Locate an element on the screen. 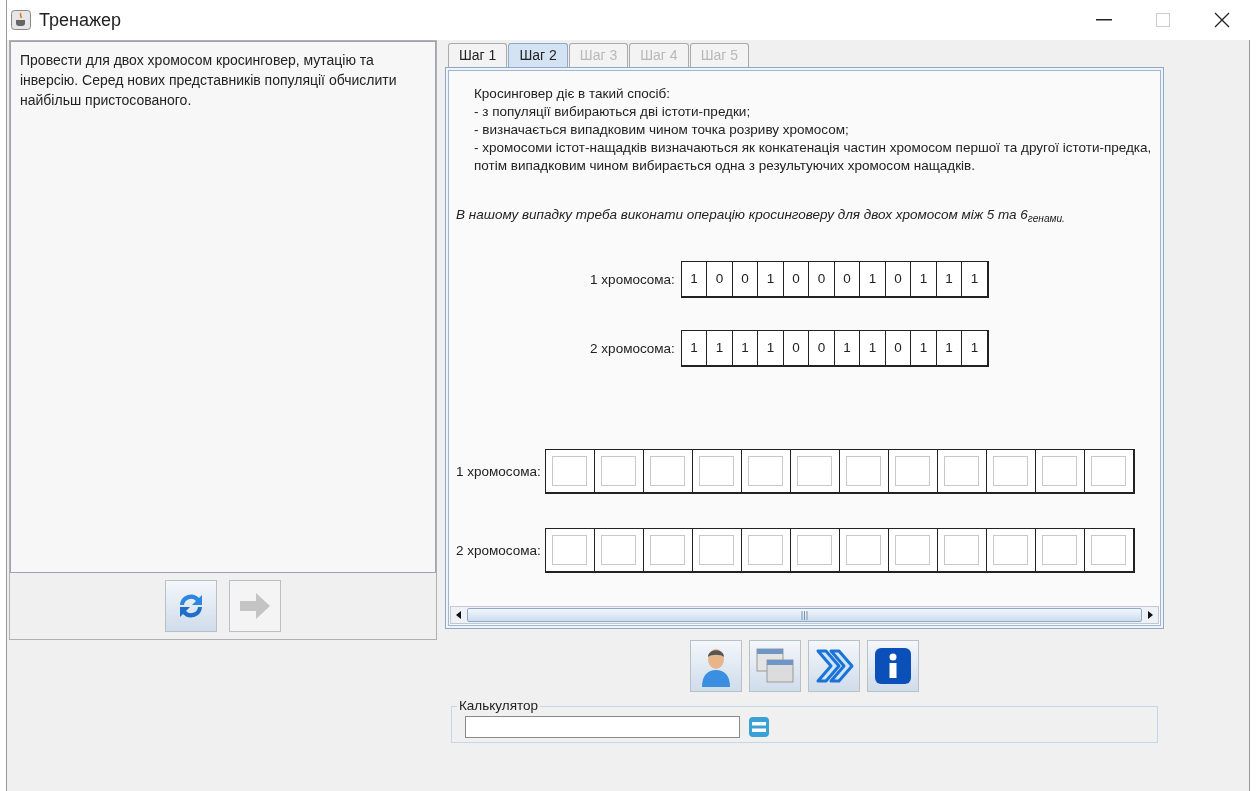 This screenshot has height=791, width=1256. calculator-legend: Калькулятор is located at coordinates (499, 706).